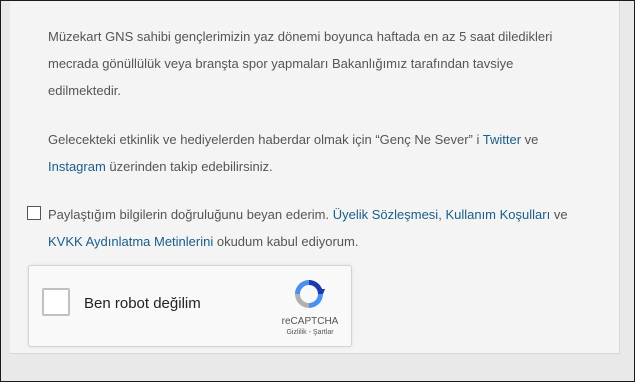 This screenshot has height=382, width=635. Describe the element at coordinates (502, 139) in the screenshot. I see `twitter-link: Twitter` at that location.